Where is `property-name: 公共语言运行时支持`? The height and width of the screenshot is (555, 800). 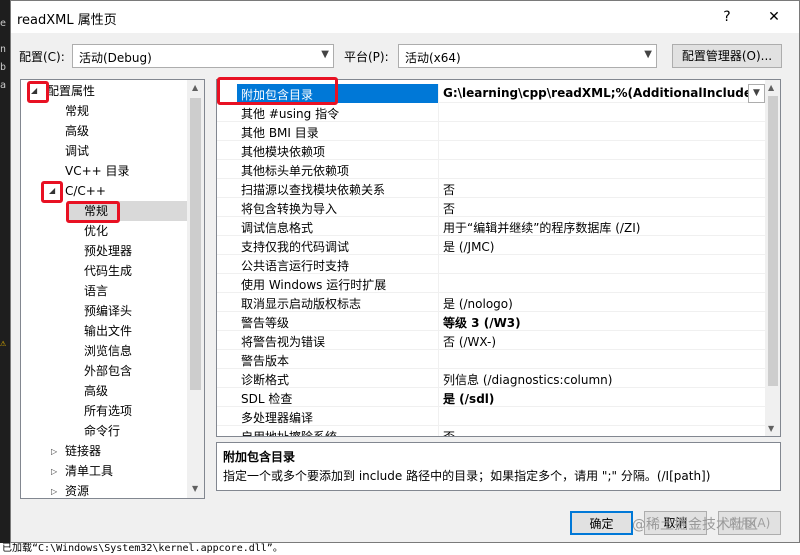 property-name: 公共语言运行时支持 is located at coordinates (295, 266).